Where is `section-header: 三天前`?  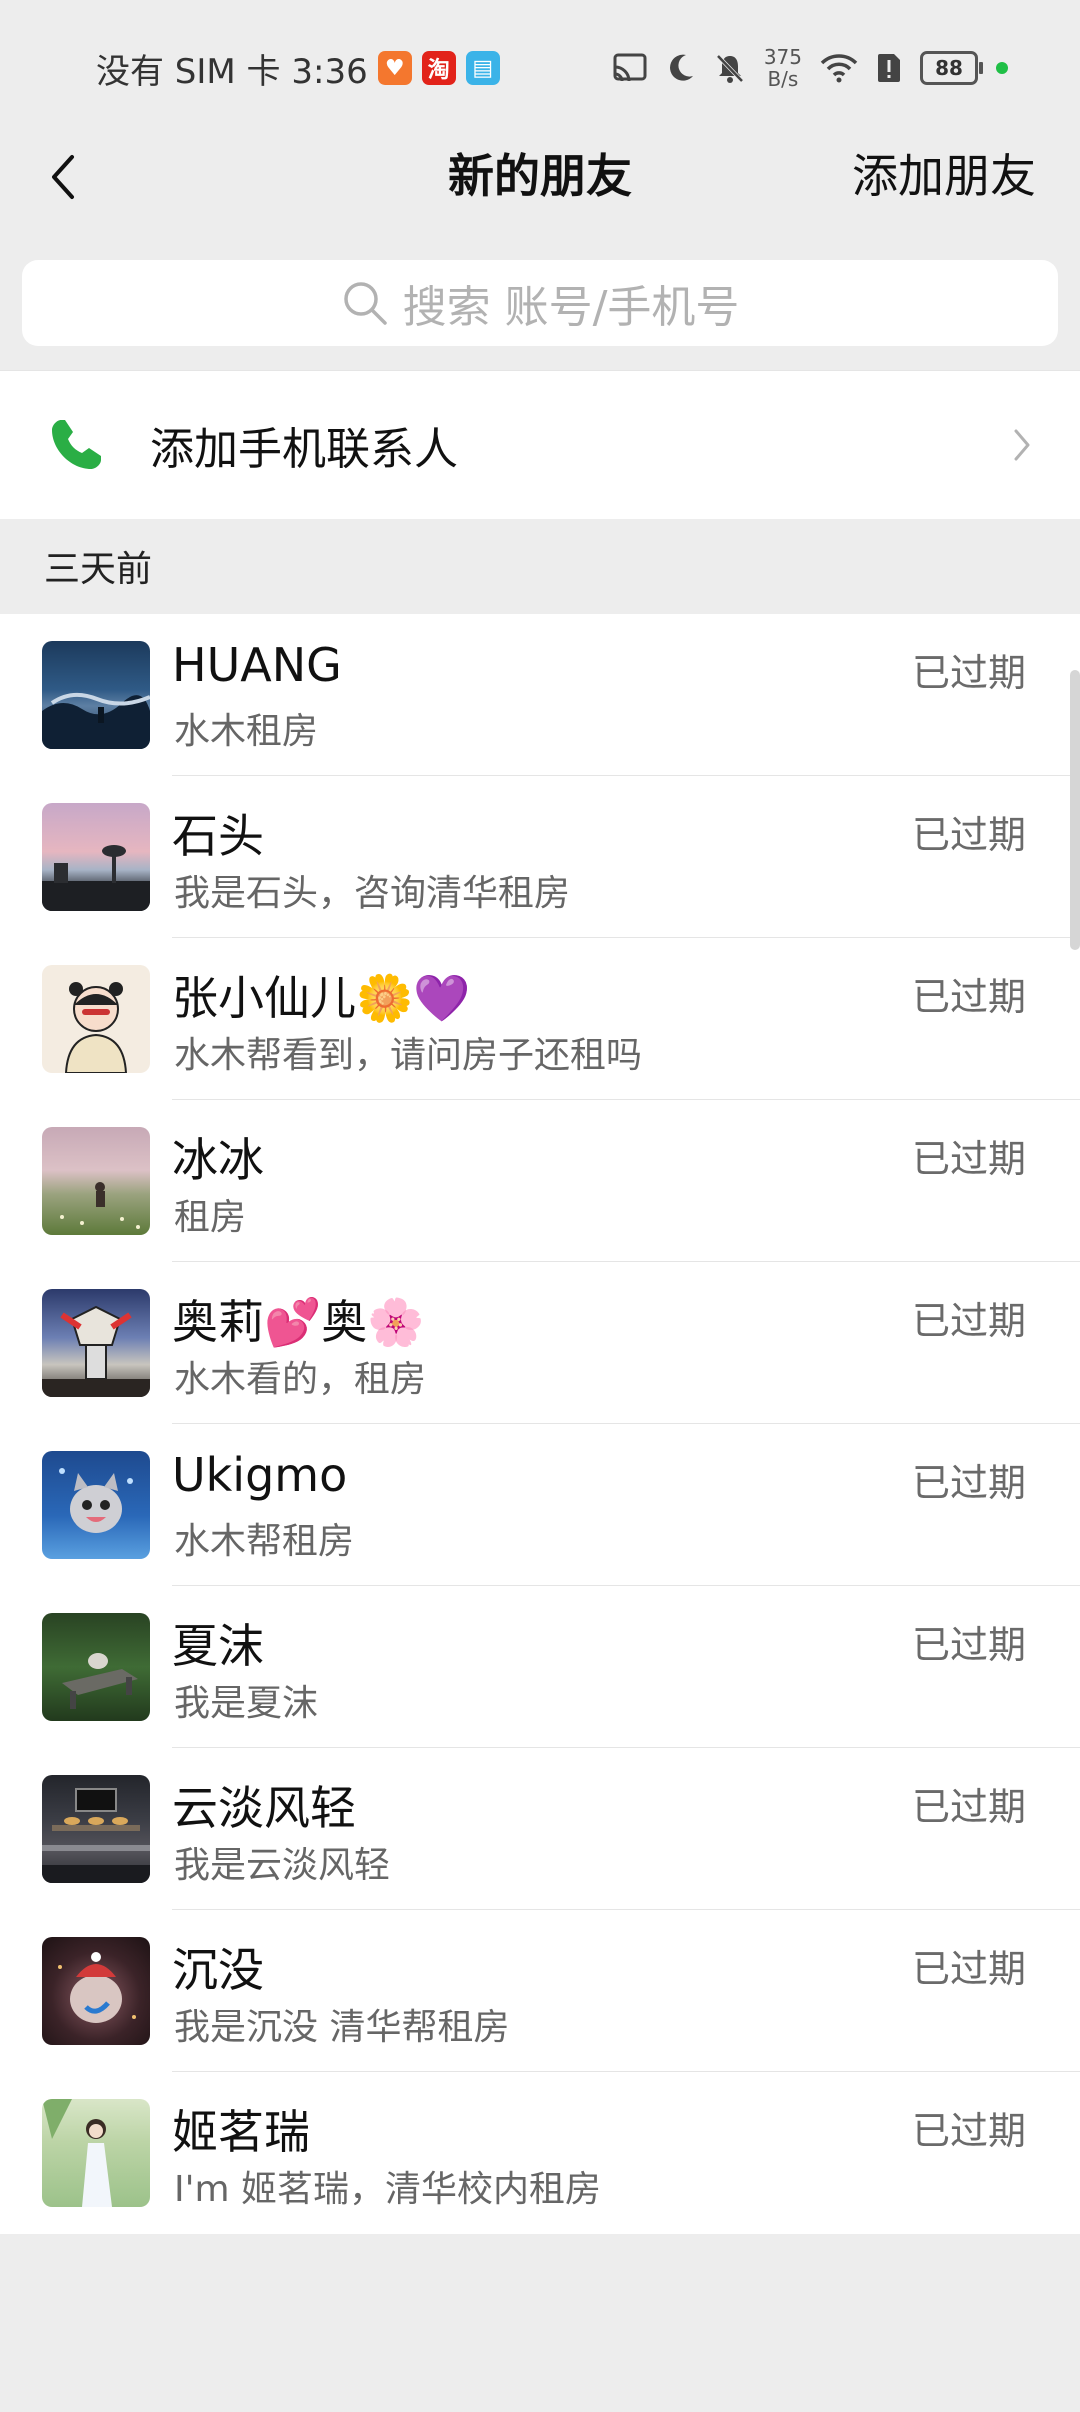
section-header: 三天前 is located at coordinates (98, 569).